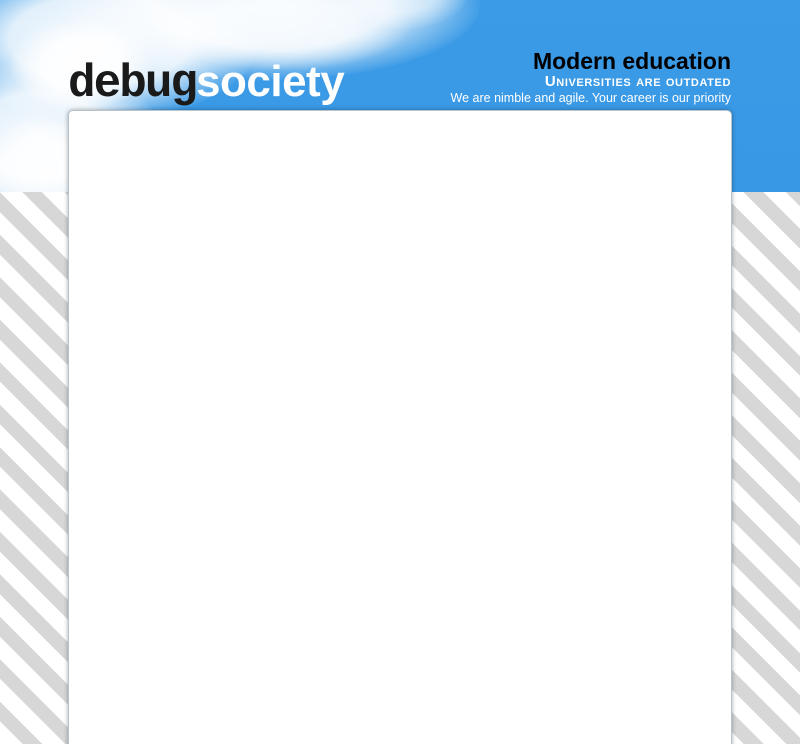 The image size is (800, 744). What do you see at coordinates (270, 81) in the screenshot?
I see `logo-text-society: society` at bounding box center [270, 81].